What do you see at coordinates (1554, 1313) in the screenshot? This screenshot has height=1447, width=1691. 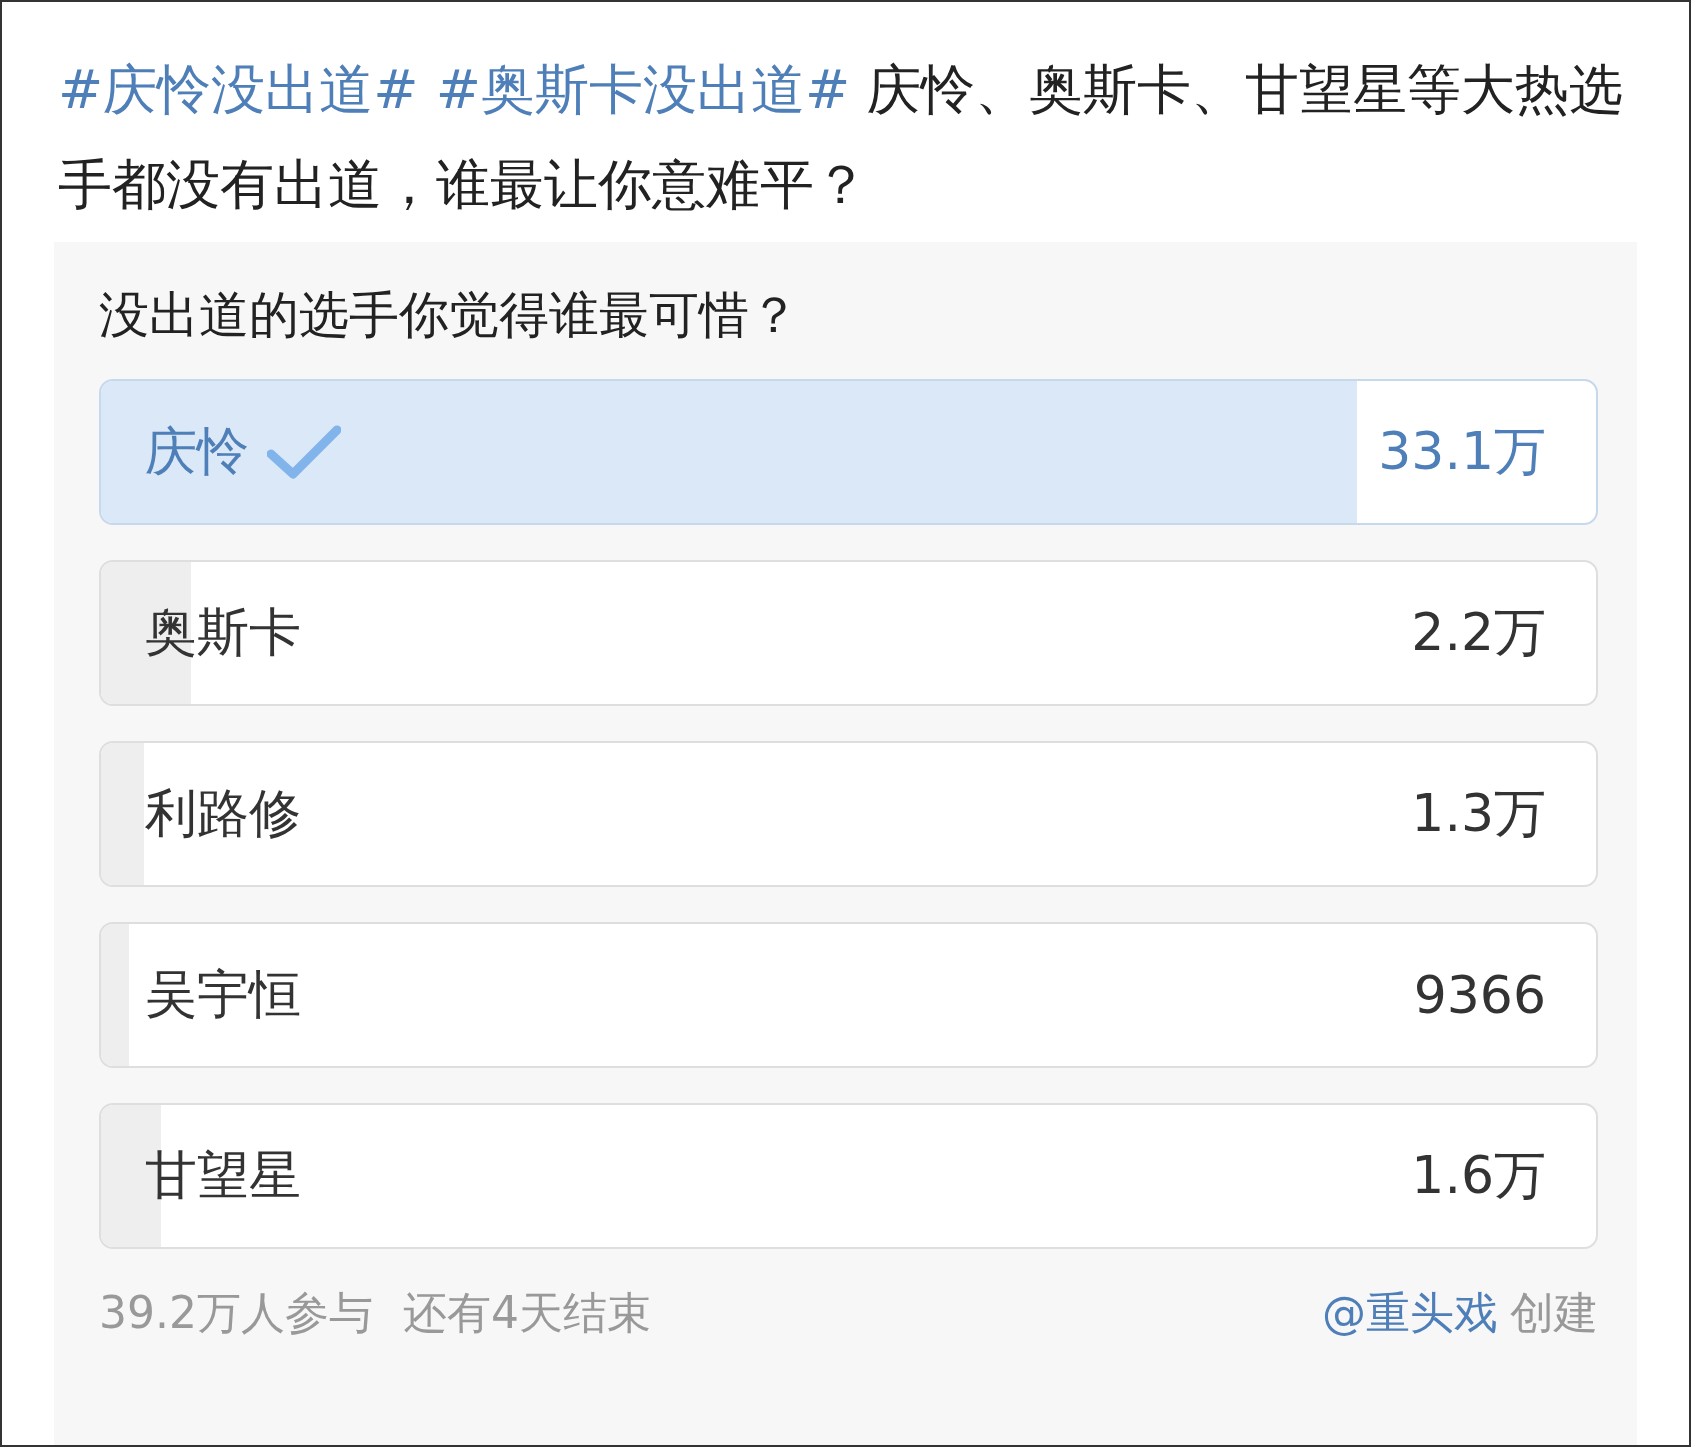 I see `created-label: 创建` at bounding box center [1554, 1313].